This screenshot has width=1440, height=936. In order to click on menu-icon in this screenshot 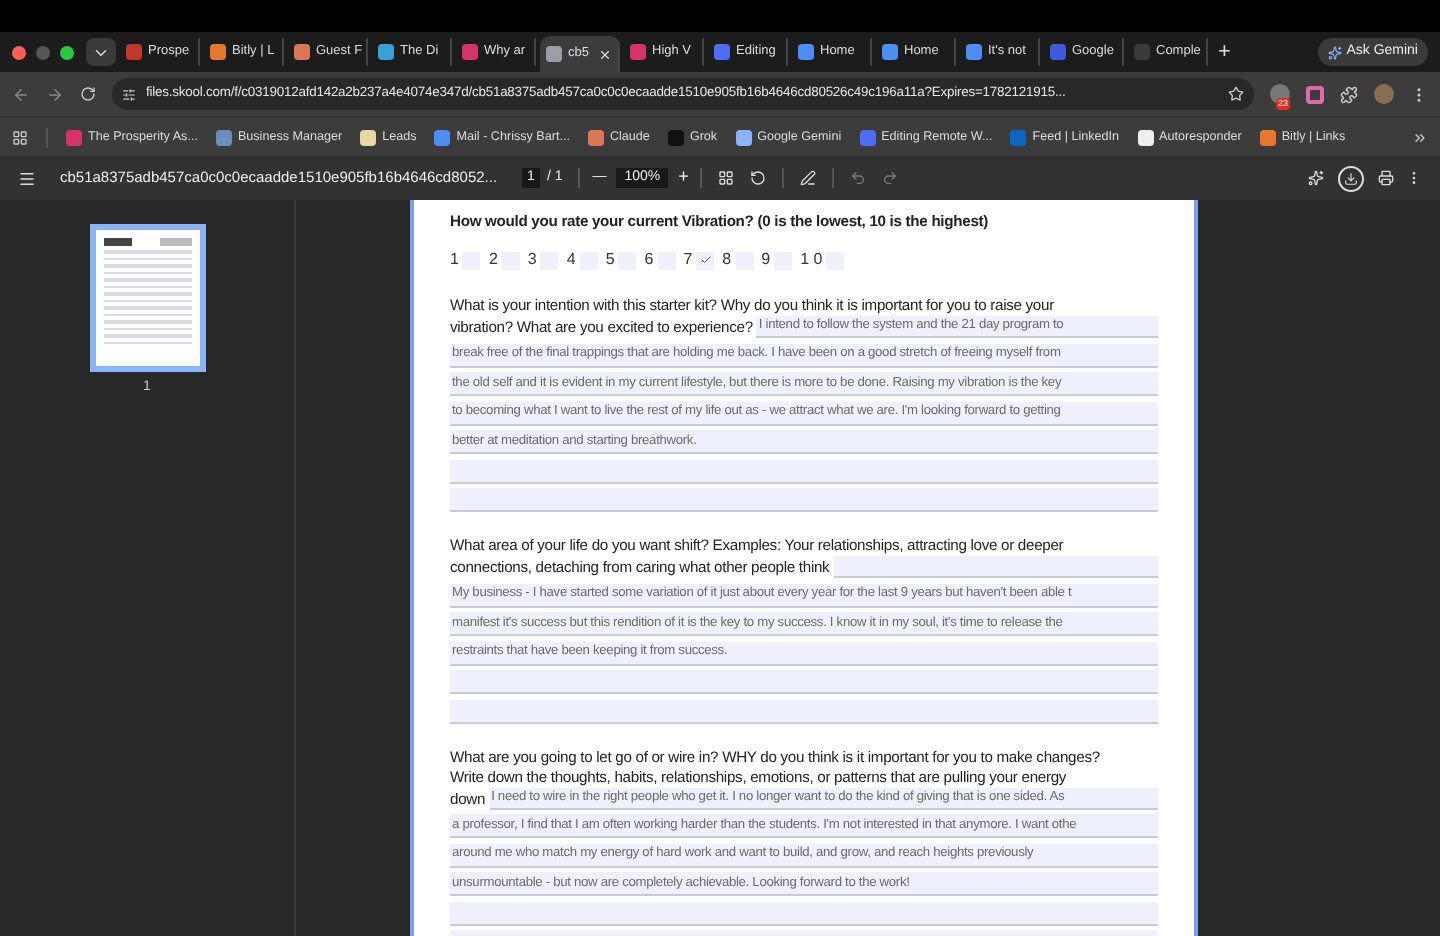, I will do `click(27, 178)`.